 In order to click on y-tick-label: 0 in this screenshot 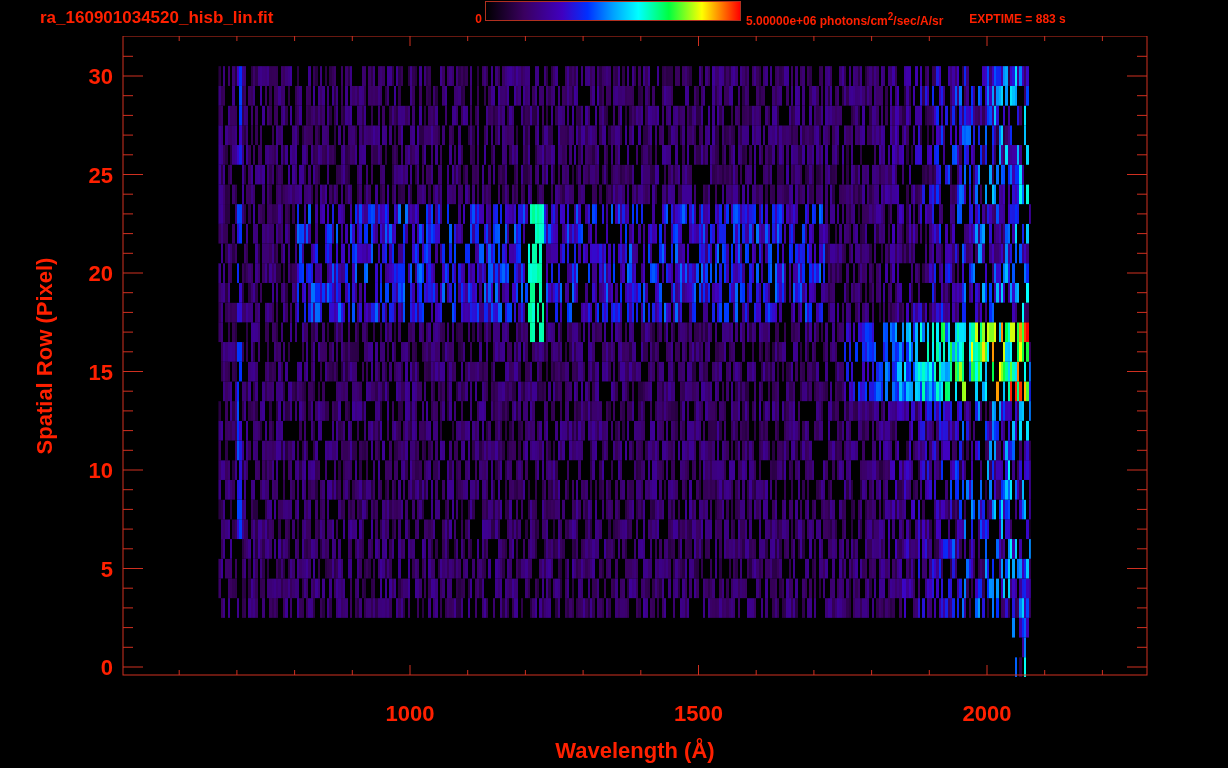, I will do `click(106, 667)`.